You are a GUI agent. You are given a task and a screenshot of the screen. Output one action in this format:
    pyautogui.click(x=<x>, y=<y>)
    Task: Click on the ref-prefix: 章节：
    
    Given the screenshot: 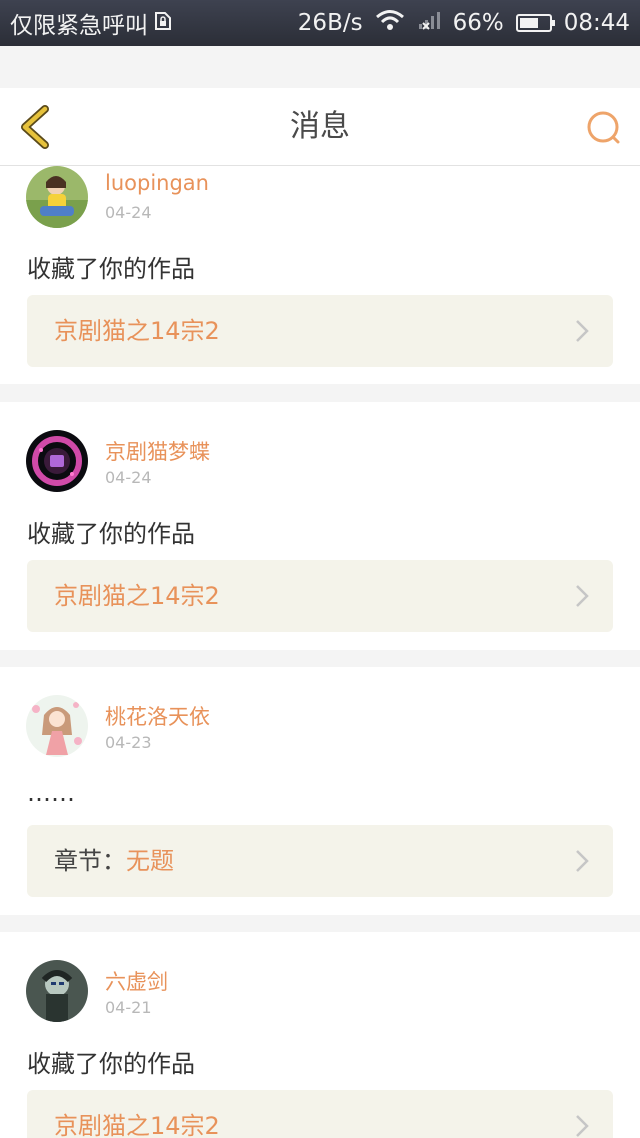 What is the action you would take?
    pyautogui.click(x=90, y=861)
    